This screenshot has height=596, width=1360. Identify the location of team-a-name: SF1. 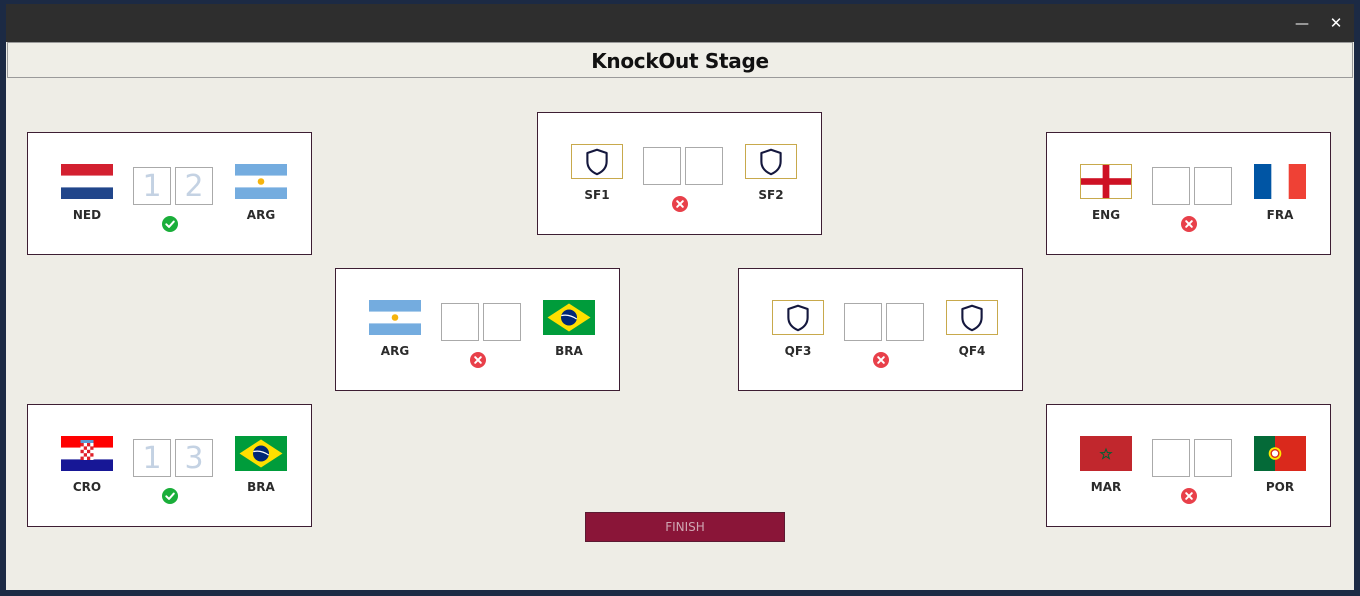
(597, 195).